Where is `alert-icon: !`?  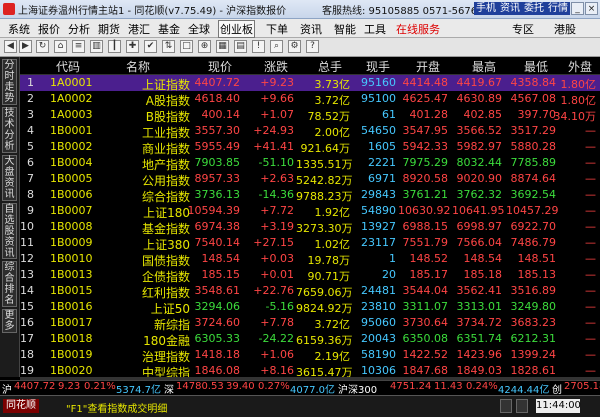
alert-icon: ! is located at coordinates (258, 46).